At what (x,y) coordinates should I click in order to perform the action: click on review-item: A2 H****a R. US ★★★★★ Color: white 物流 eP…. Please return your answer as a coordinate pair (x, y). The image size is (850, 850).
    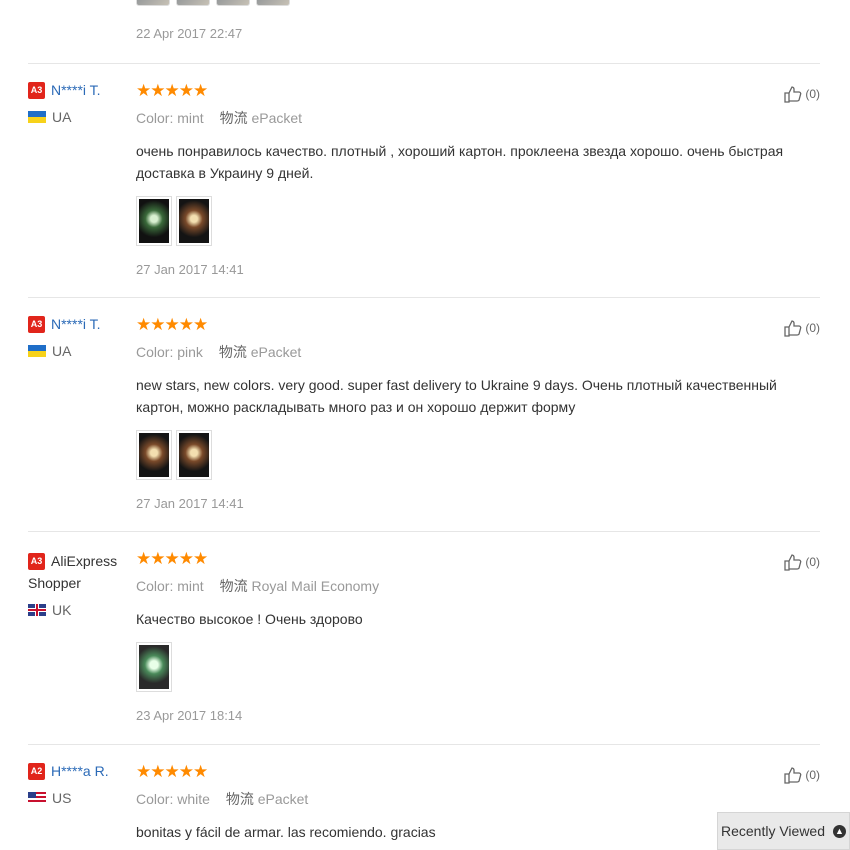
    Looking at the image, I should click on (424, 797).